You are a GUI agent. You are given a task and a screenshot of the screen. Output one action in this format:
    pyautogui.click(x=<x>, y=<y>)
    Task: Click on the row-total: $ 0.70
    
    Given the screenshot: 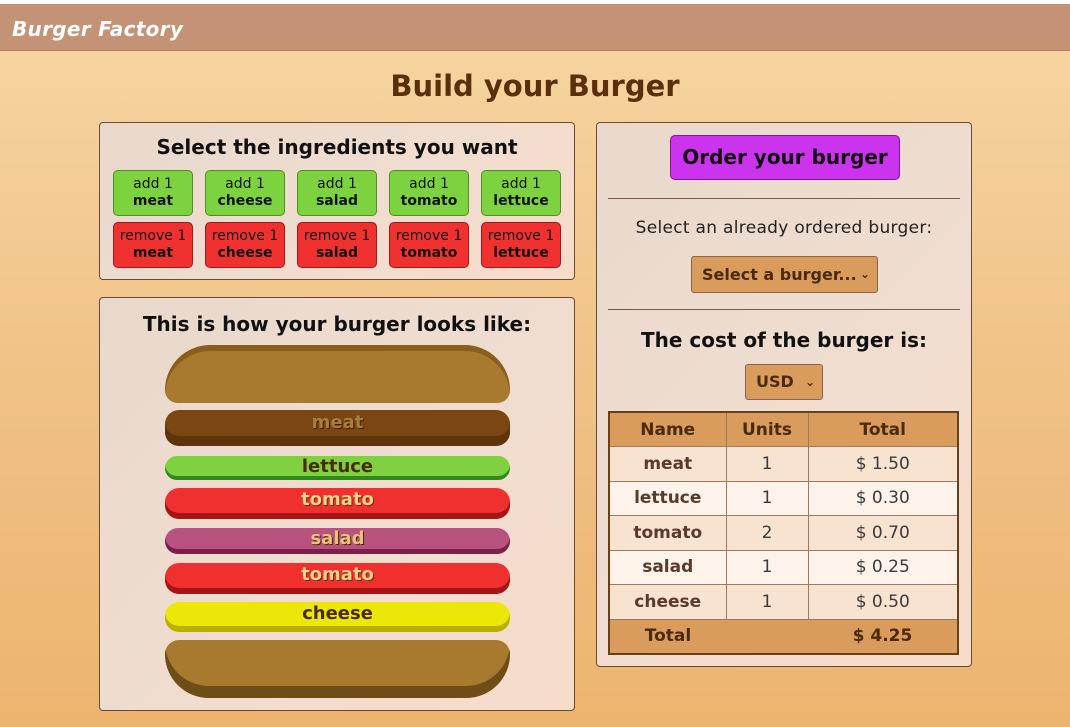 What is the action you would take?
    pyautogui.click(x=883, y=533)
    